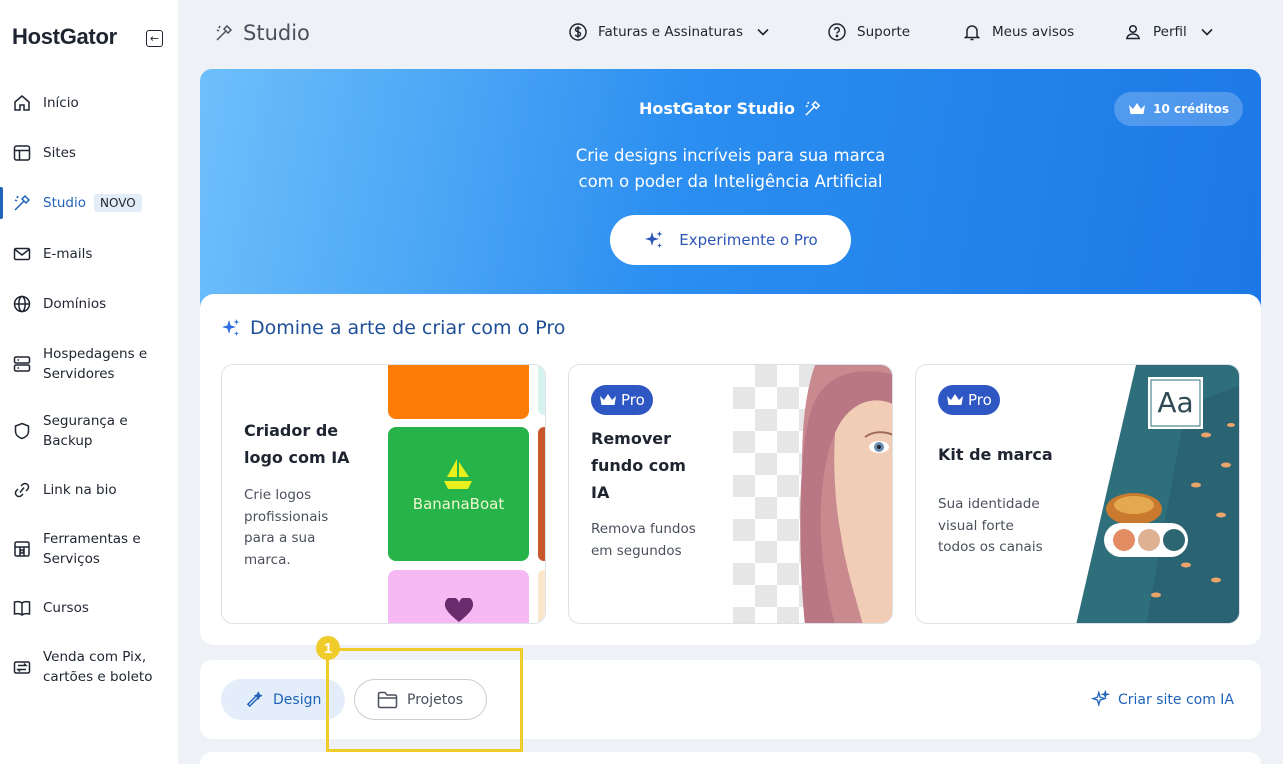  Describe the element at coordinates (22, 153) in the screenshot. I see `layout-icon` at that location.